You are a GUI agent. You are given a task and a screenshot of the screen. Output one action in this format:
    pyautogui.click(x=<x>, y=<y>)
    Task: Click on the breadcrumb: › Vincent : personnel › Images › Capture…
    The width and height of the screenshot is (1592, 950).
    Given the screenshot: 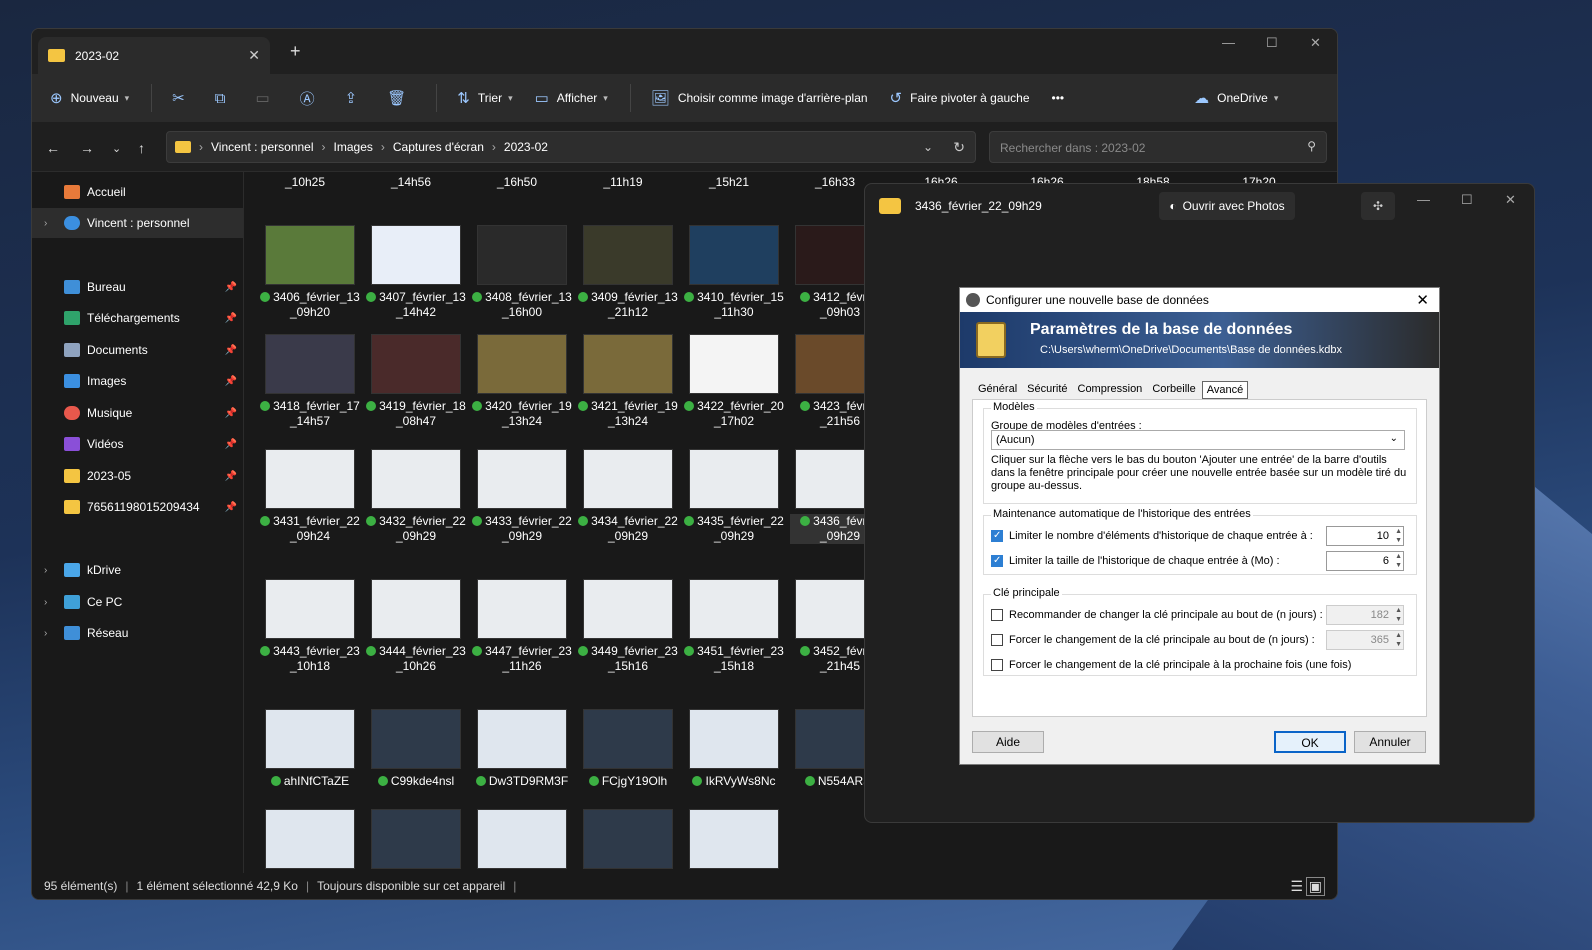 What is the action you would take?
    pyautogui.click(x=571, y=147)
    